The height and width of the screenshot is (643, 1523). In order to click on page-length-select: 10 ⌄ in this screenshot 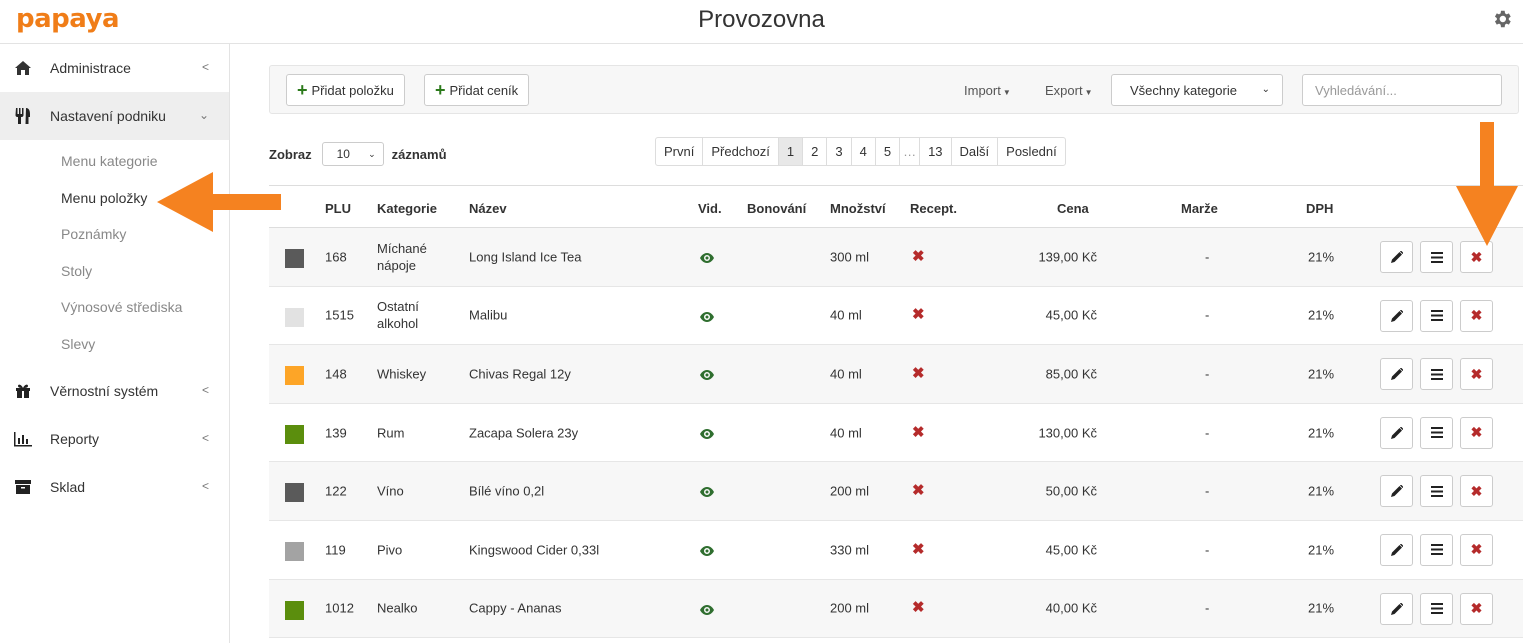, I will do `click(352, 154)`.